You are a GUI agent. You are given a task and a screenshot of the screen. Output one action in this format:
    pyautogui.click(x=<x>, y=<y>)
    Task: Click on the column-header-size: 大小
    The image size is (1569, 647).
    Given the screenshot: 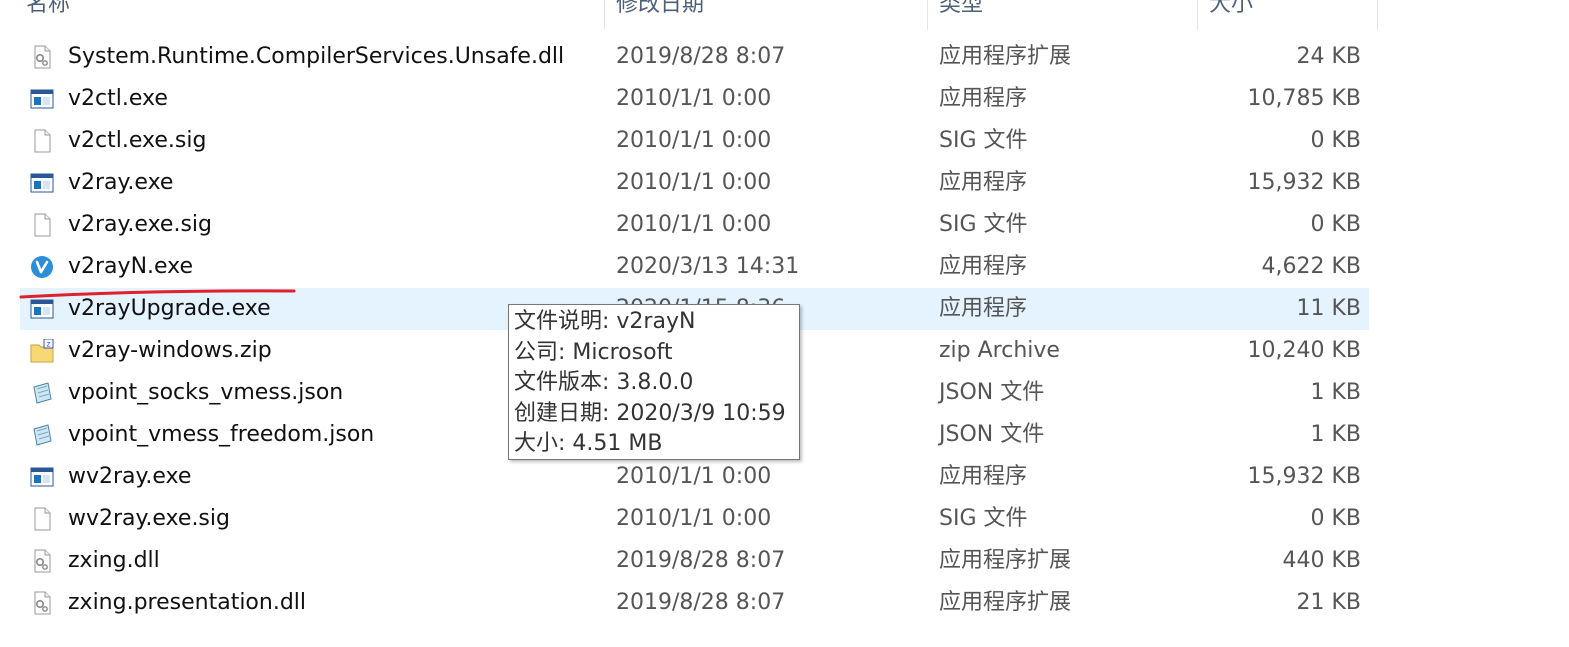 What is the action you would take?
    pyautogui.click(x=1231, y=10)
    